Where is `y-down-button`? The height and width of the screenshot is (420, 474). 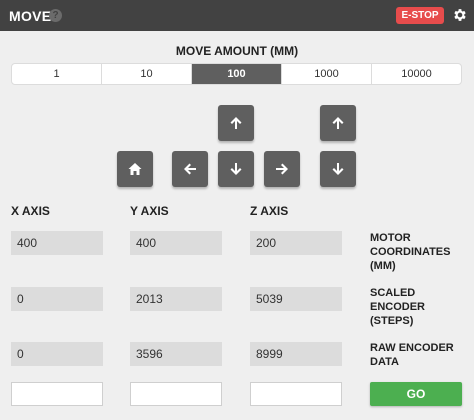
y-down-button is located at coordinates (236, 169).